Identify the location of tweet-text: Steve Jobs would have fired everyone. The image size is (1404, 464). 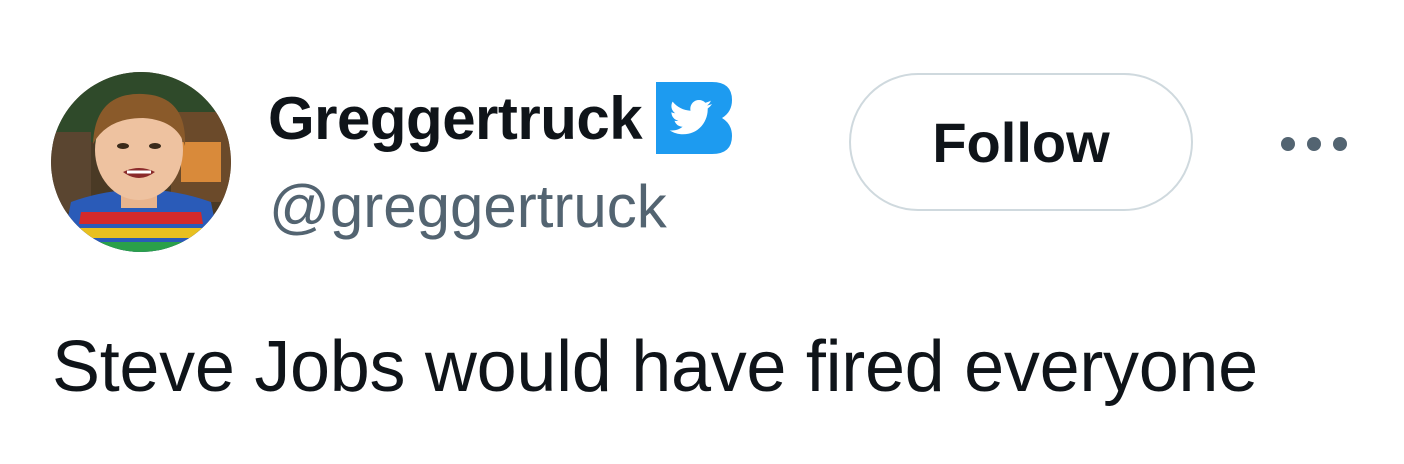
(655, 367).